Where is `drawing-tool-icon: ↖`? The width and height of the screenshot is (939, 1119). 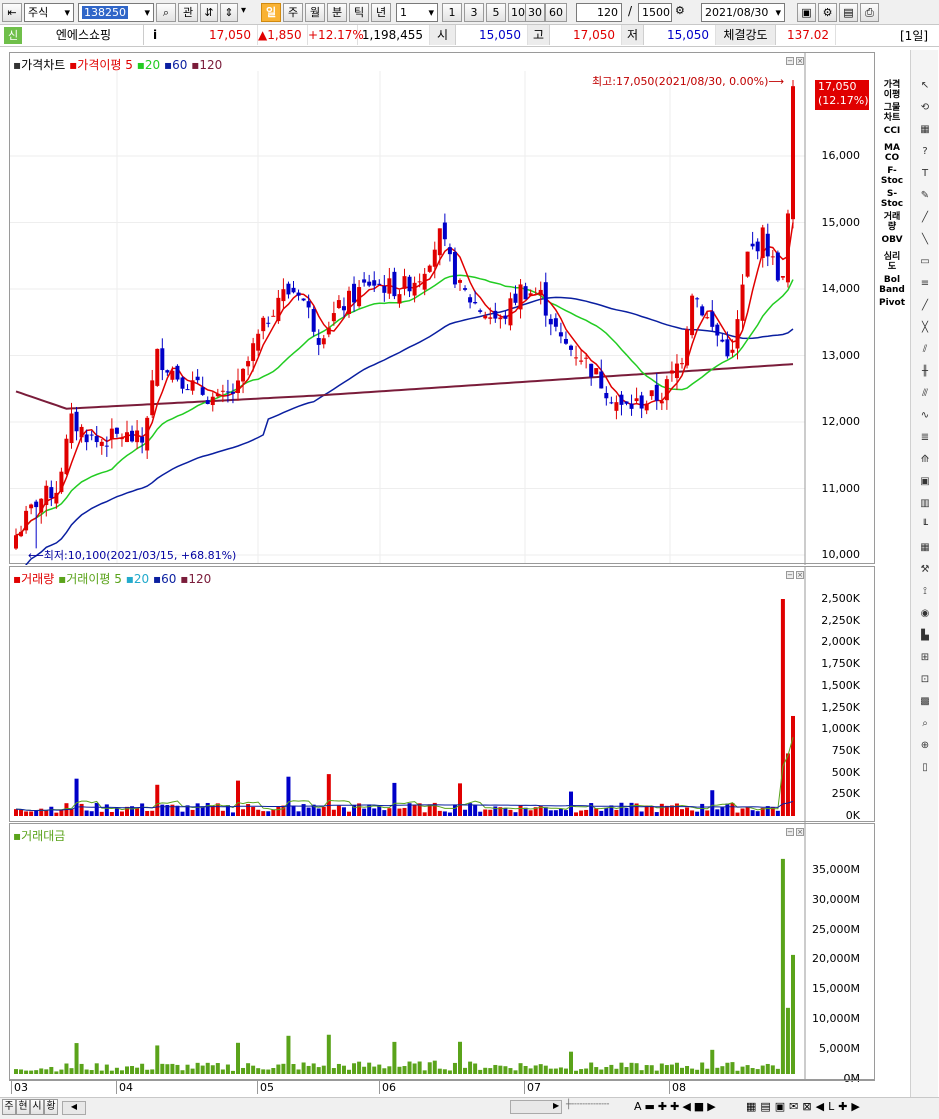
drawing-tool-icon: ↖ is located at coordinates (925, 90).